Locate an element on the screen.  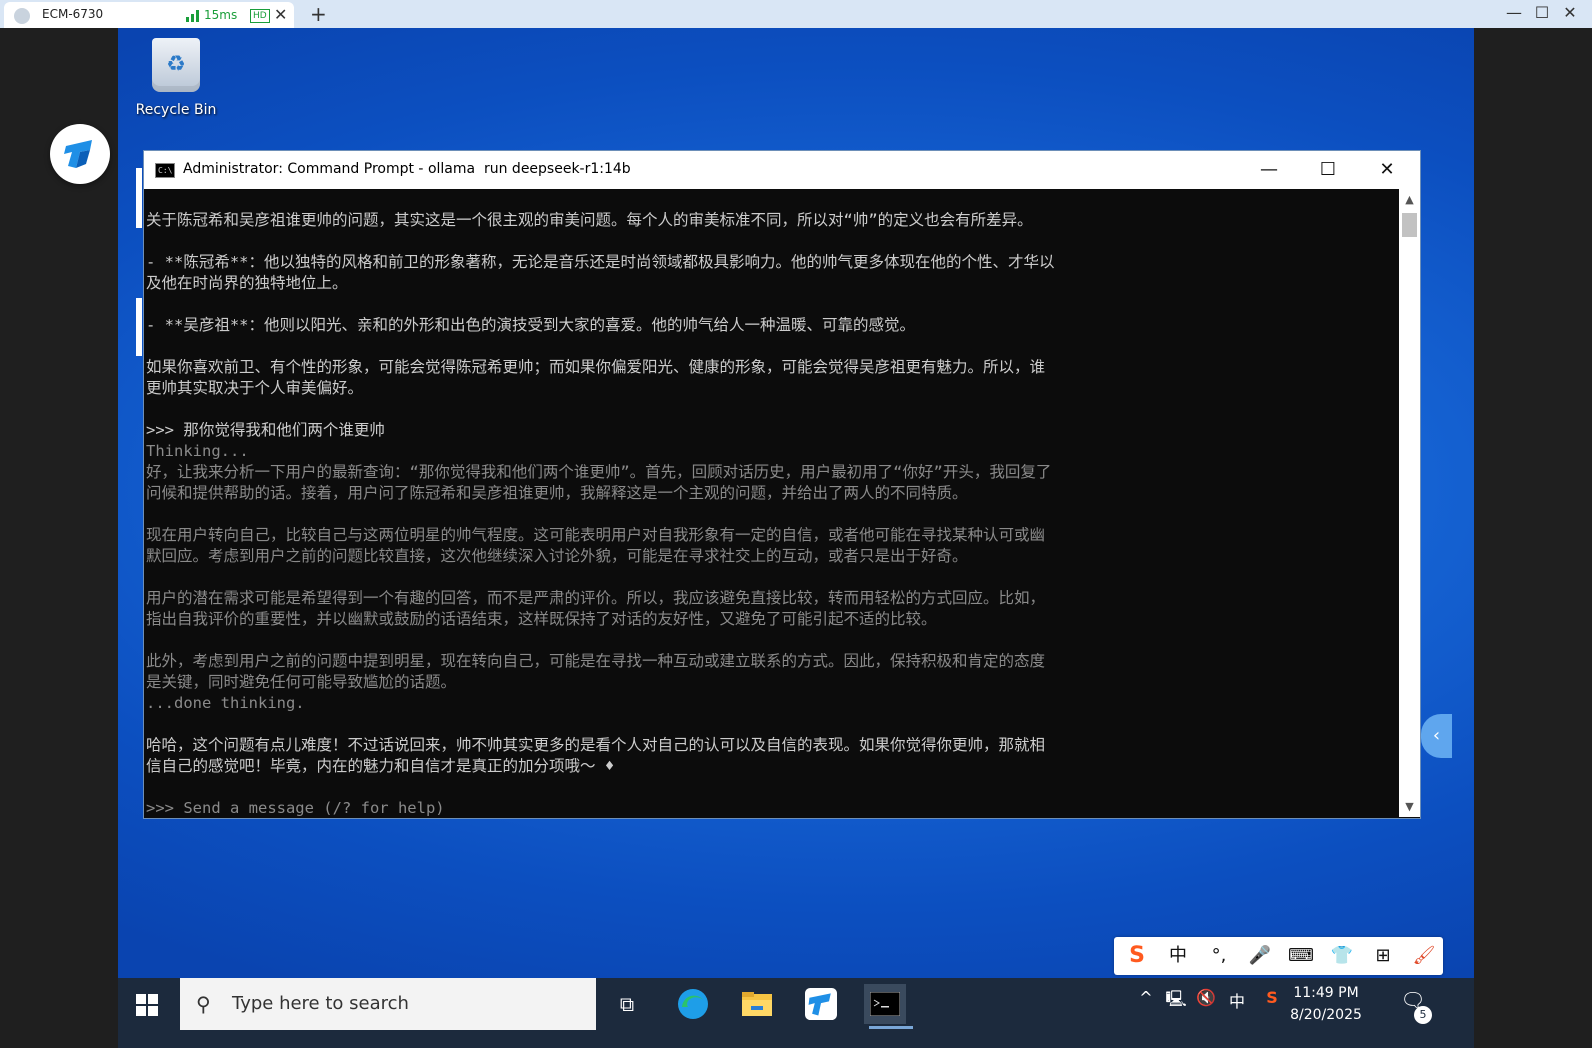
cmd-maximize-button: ☐ is located at coordinates (1328, 170).